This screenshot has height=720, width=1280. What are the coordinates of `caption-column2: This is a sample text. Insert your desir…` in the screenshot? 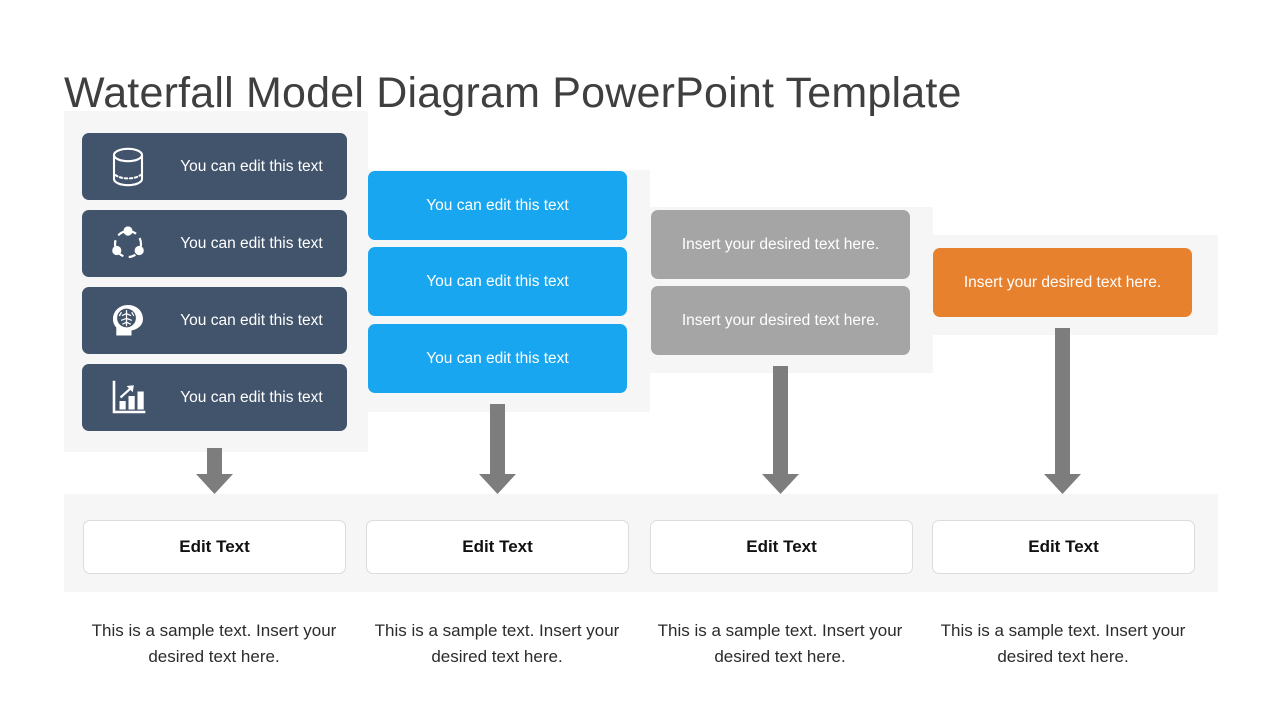 It's located at (497, 643).